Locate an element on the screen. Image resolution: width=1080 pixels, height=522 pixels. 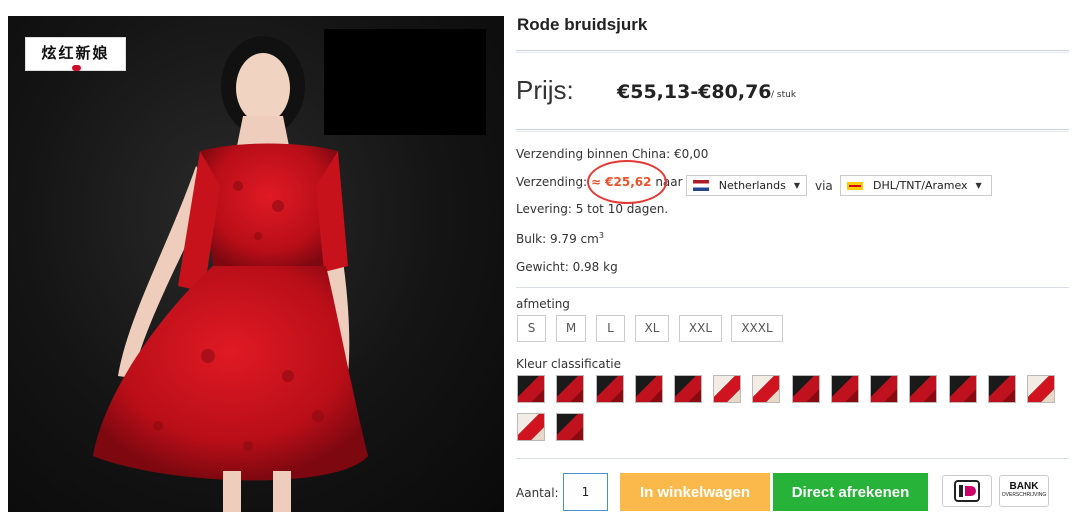
product-title: Rode bruidsjurk is located at coordinates (582, 24).